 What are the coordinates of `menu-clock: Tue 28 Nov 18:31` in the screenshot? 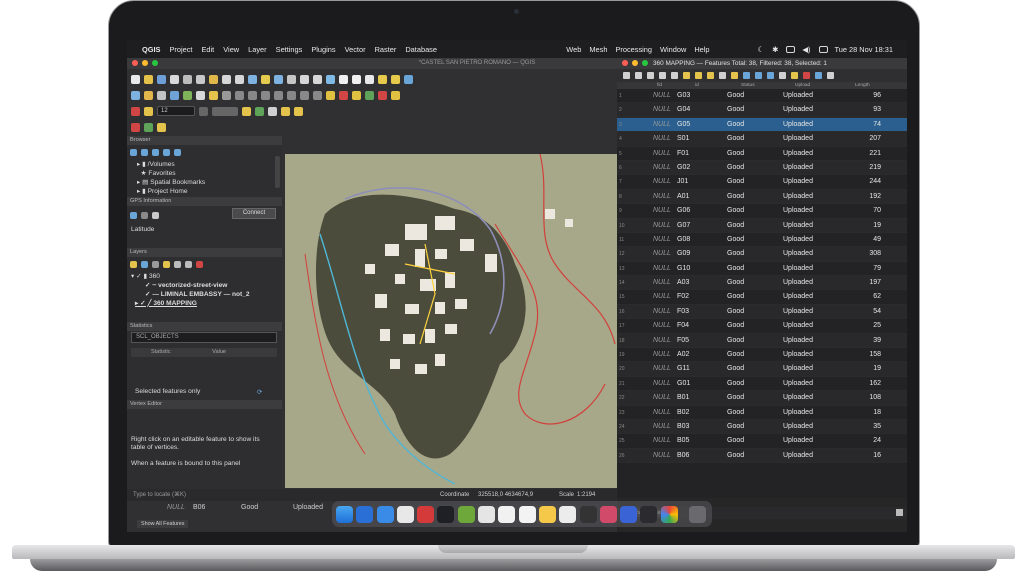 It's located at (864, 49).